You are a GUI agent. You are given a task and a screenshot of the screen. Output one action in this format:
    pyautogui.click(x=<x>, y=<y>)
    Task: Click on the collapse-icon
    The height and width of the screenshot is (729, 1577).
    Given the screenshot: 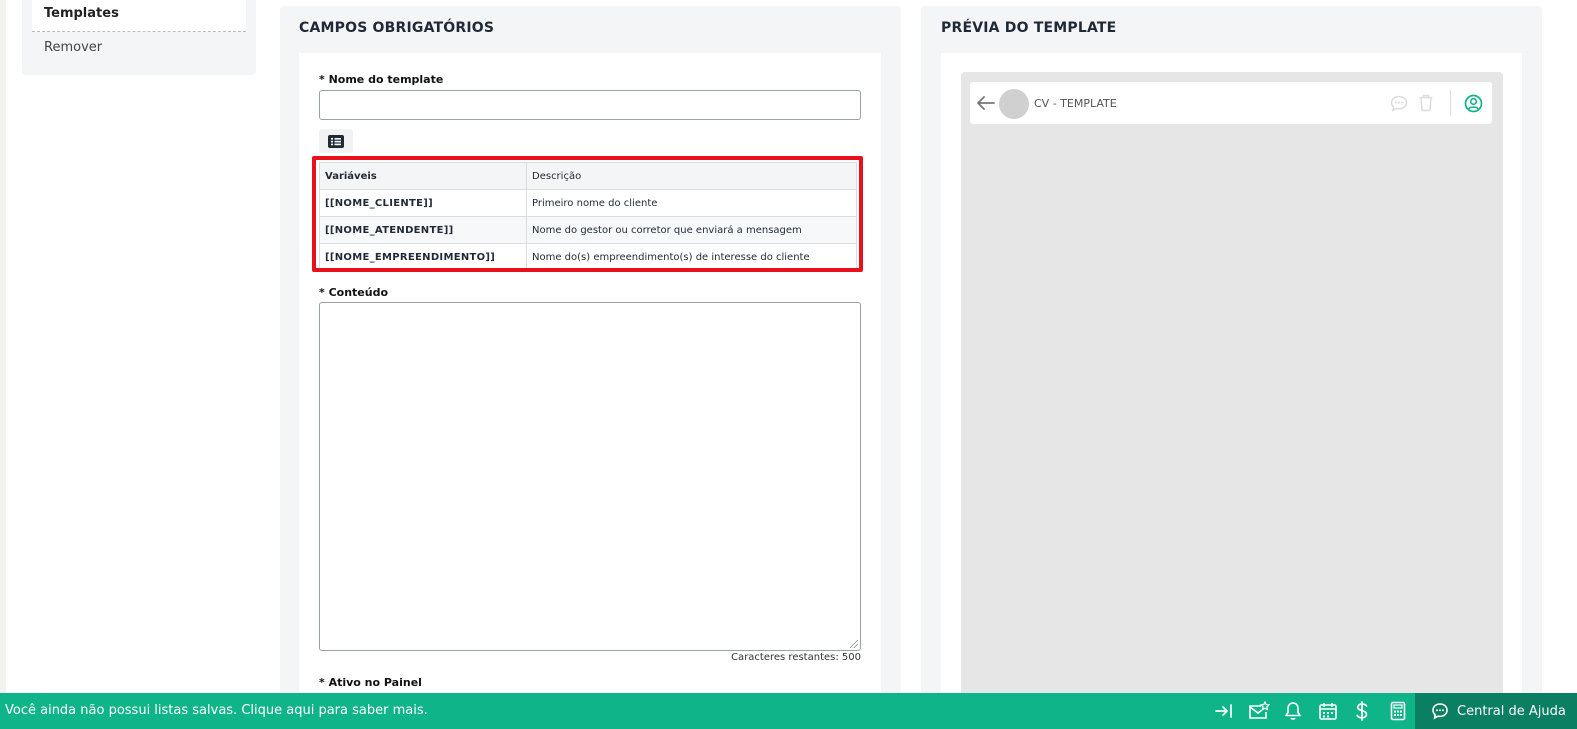 What is the action you would take?
    pyautogui.click(x=1224, y=711)
    